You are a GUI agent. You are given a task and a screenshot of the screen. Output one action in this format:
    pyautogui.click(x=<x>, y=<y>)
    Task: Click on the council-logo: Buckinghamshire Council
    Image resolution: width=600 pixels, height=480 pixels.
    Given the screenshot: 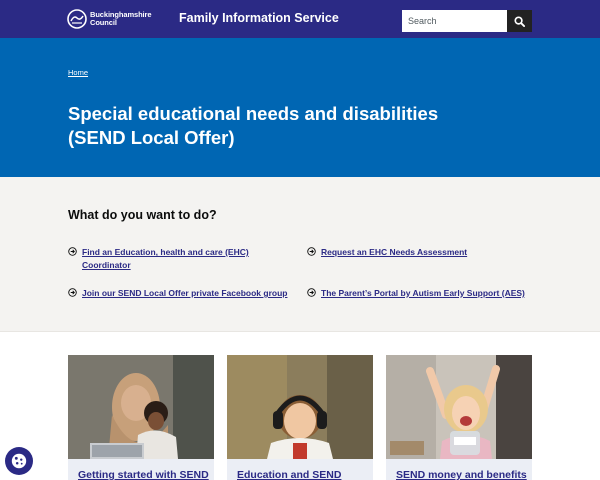 What is the action you would take?
    pyautogui.click(x=112, y=19)
    